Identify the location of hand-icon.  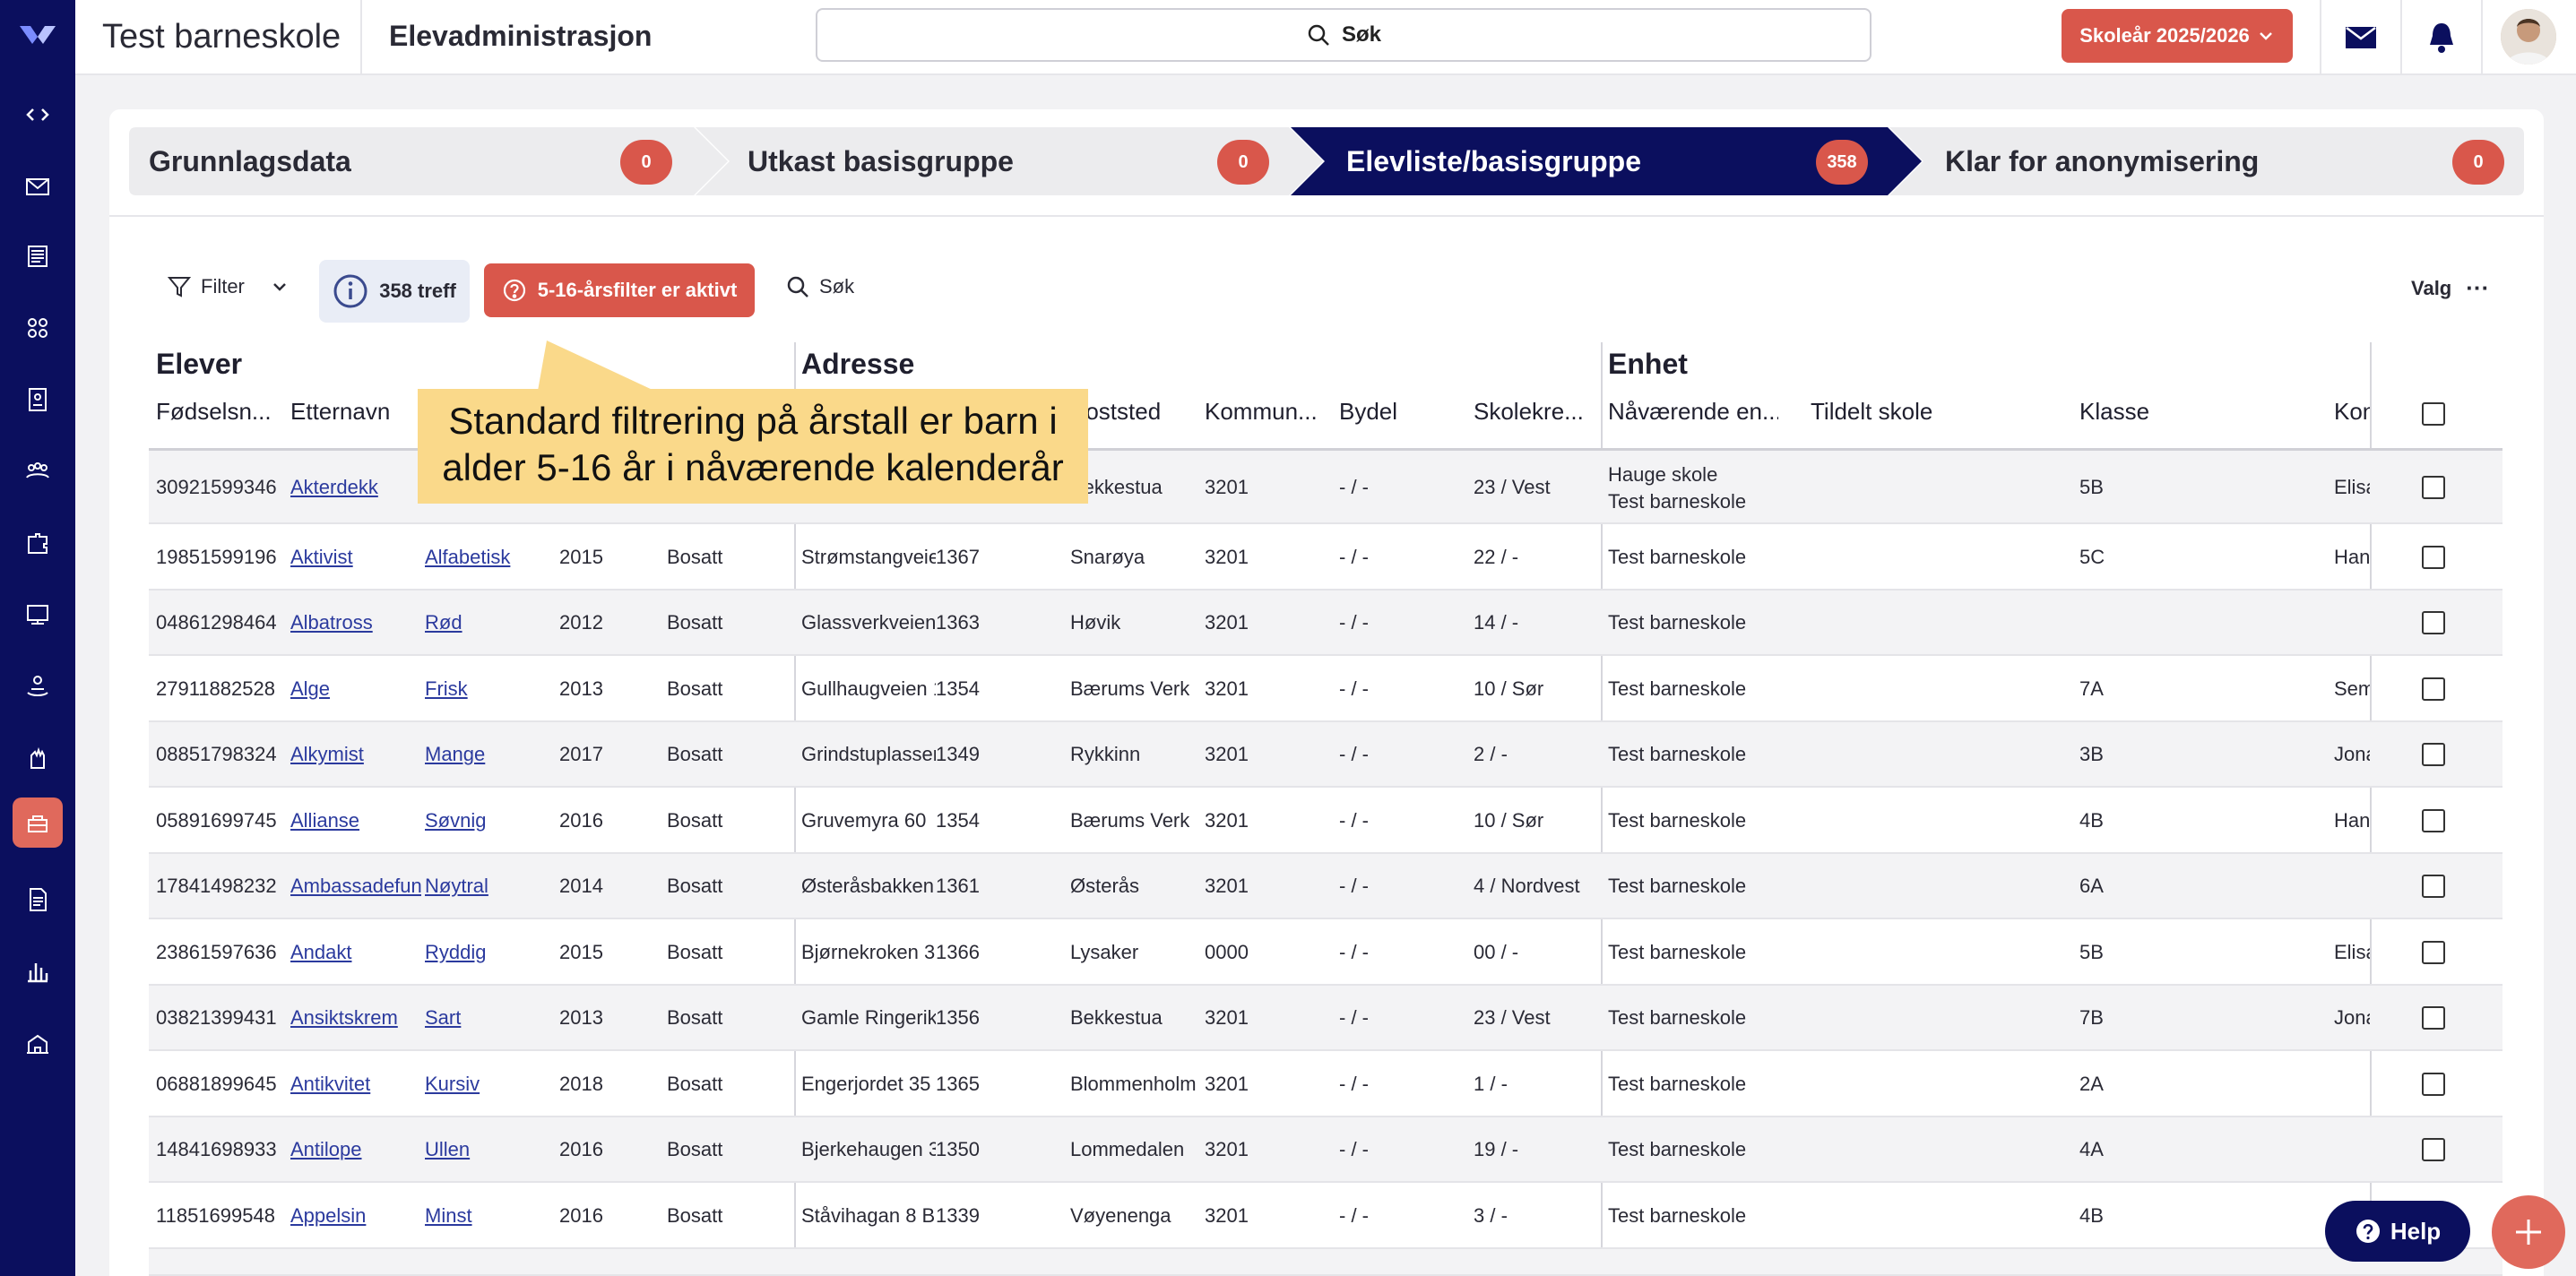
(38, 758).